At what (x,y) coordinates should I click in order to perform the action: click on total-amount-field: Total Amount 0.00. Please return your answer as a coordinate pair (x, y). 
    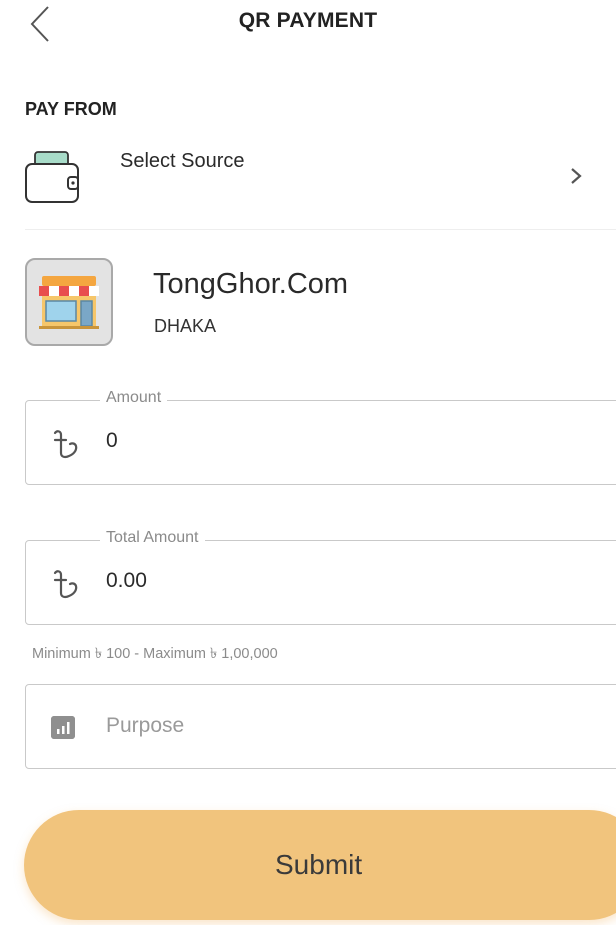
    Looking at the image, I should click on (320, 577).